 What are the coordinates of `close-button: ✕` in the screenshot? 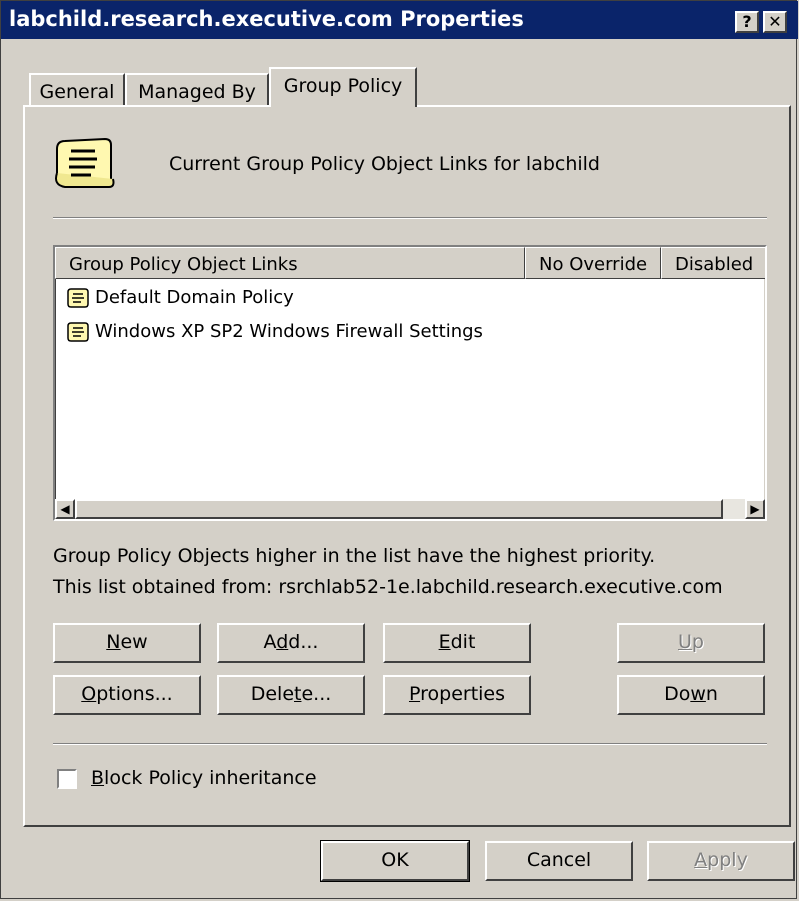 It's located at (775, 22).